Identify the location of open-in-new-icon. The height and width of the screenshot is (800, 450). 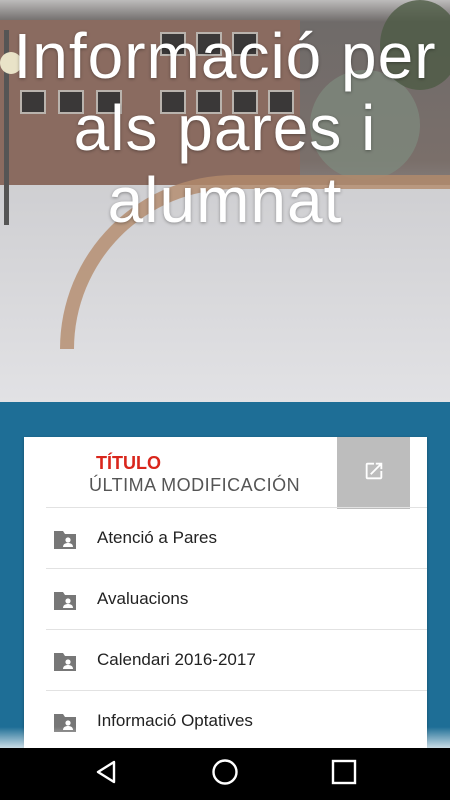
(374, 473).